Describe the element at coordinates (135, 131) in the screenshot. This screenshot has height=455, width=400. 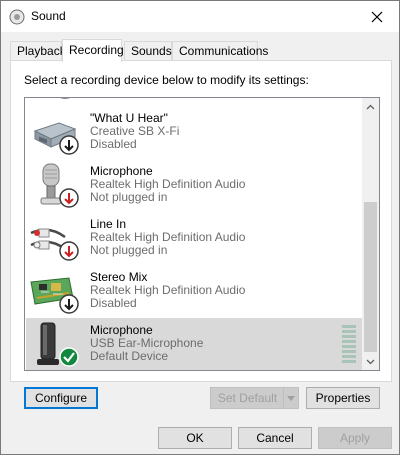
I see `device-driver: Creative SB X-Fi` at that location.